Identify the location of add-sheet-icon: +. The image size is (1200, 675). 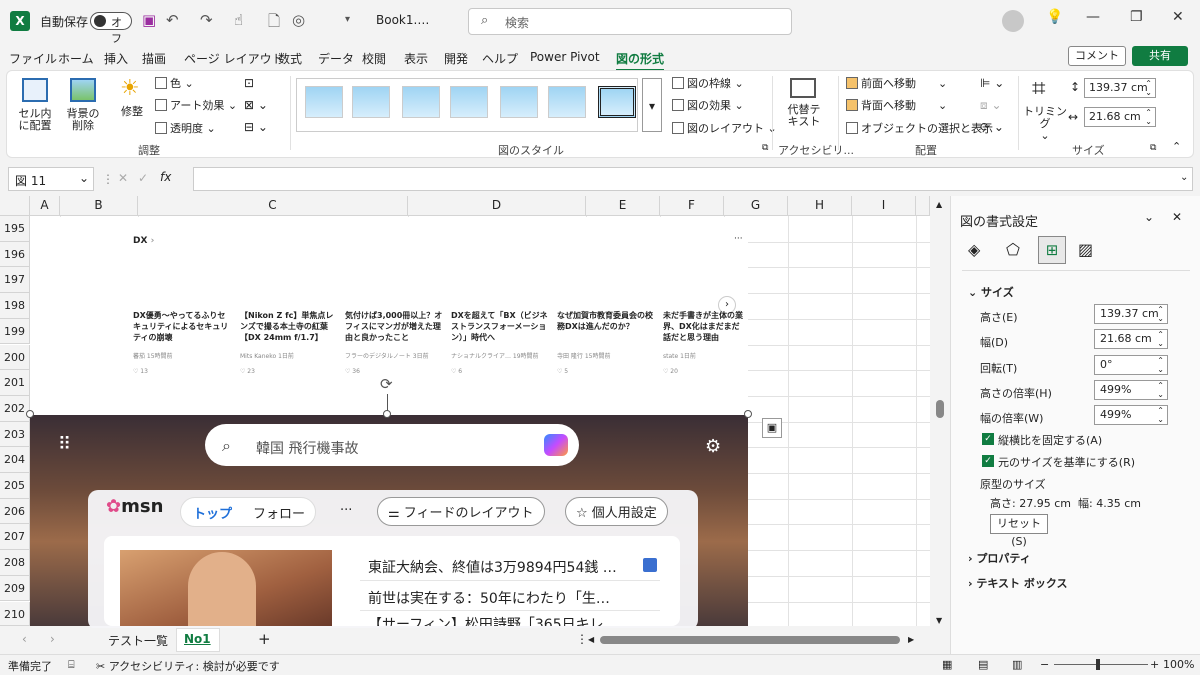
(264, 639).